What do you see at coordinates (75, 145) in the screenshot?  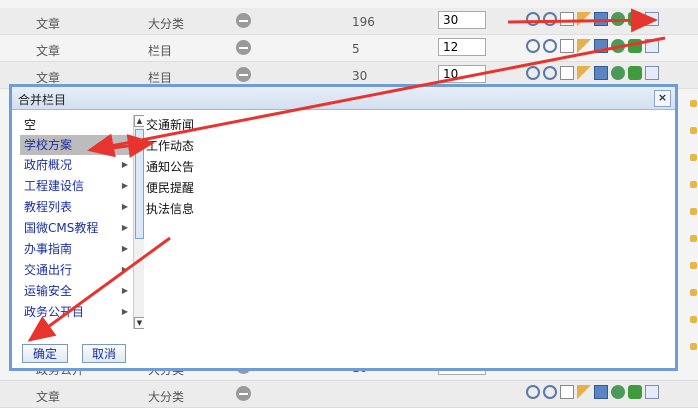 I see `category-item: 学校方案` at bounding box center [75, 145].